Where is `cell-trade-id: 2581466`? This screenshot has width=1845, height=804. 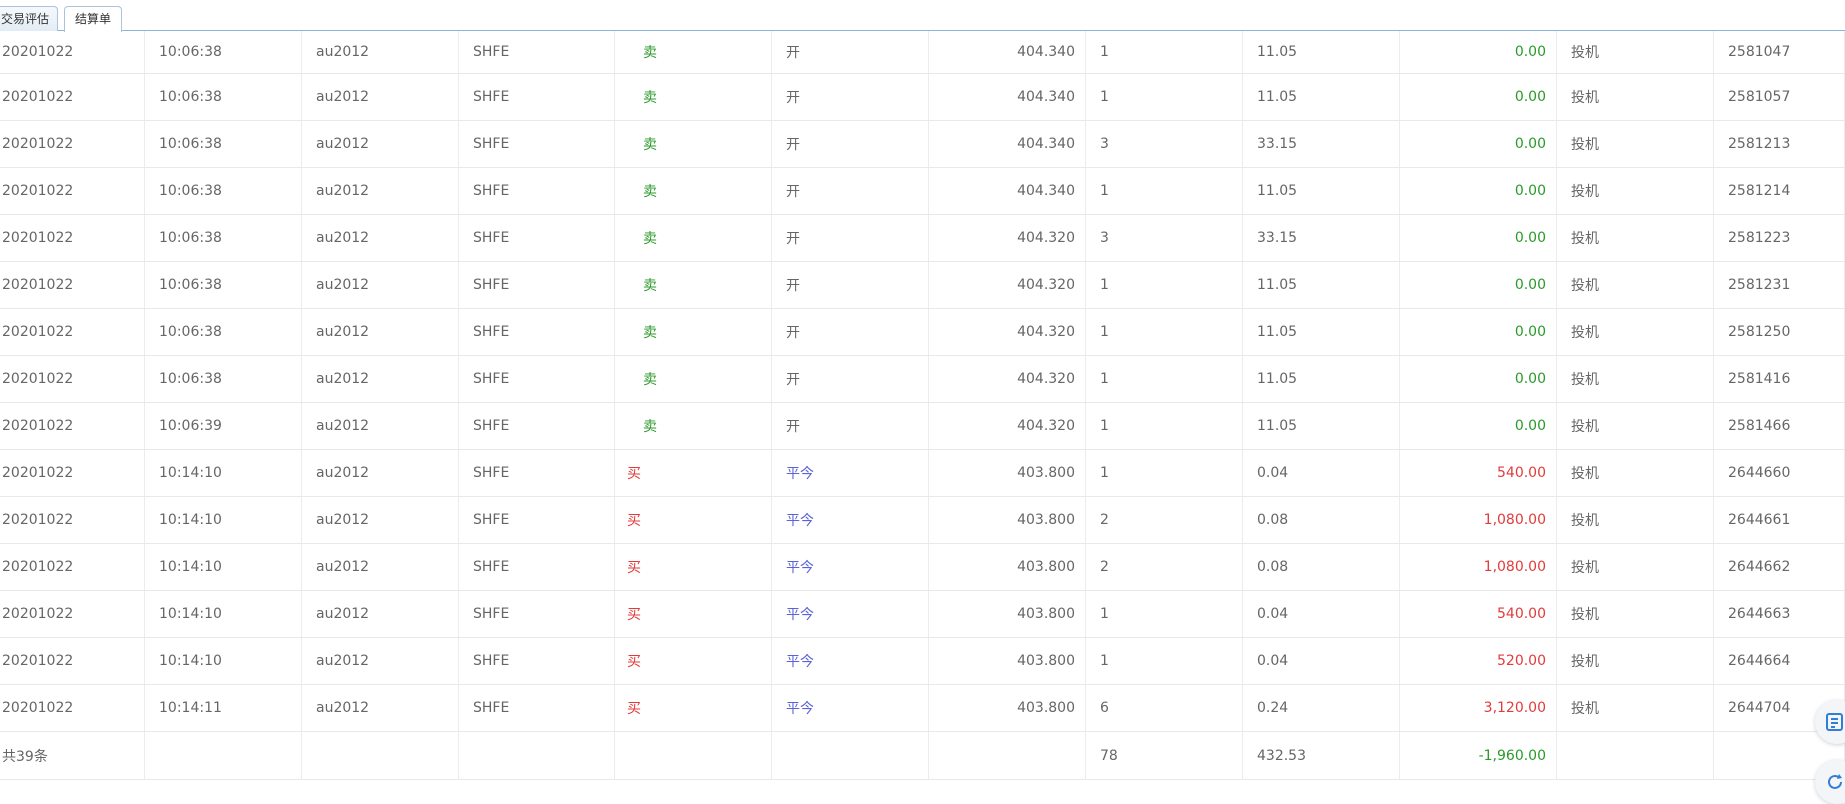
cell-trade-id: 2581466 is located at coordinates (1779, 426).